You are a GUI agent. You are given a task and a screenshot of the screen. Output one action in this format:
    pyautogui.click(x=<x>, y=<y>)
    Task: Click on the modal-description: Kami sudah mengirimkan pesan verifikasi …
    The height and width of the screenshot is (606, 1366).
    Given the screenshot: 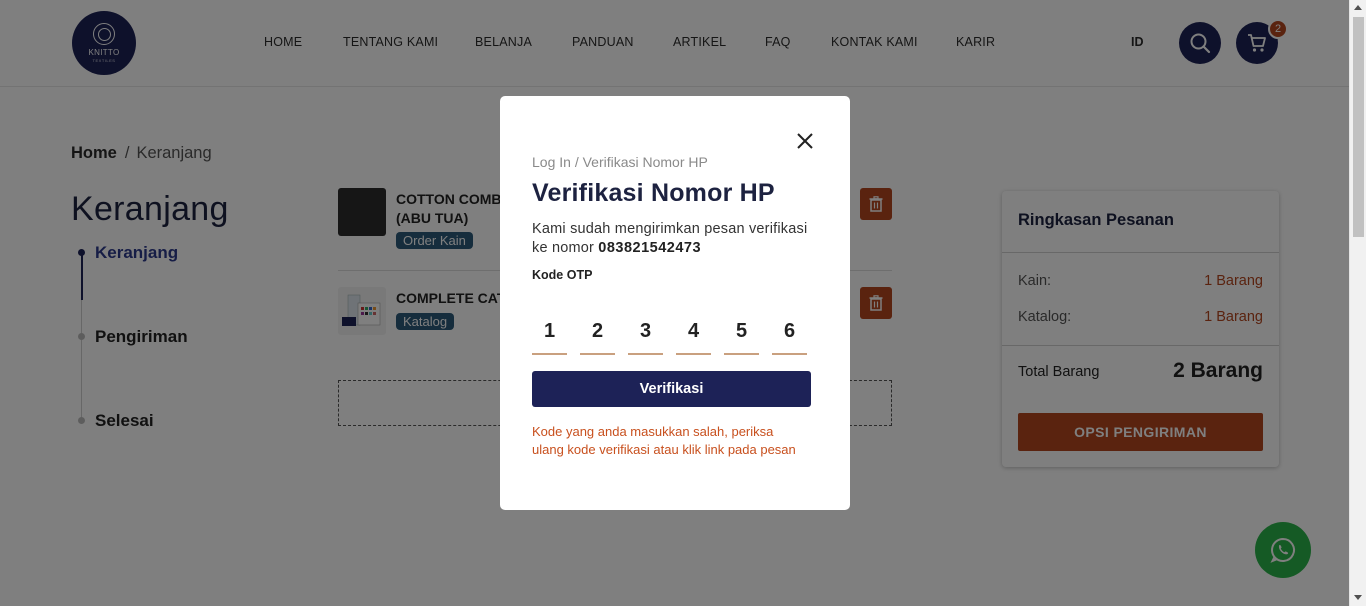 What is the action you would take?
    pyautogui.click(x=677, y=239)
    